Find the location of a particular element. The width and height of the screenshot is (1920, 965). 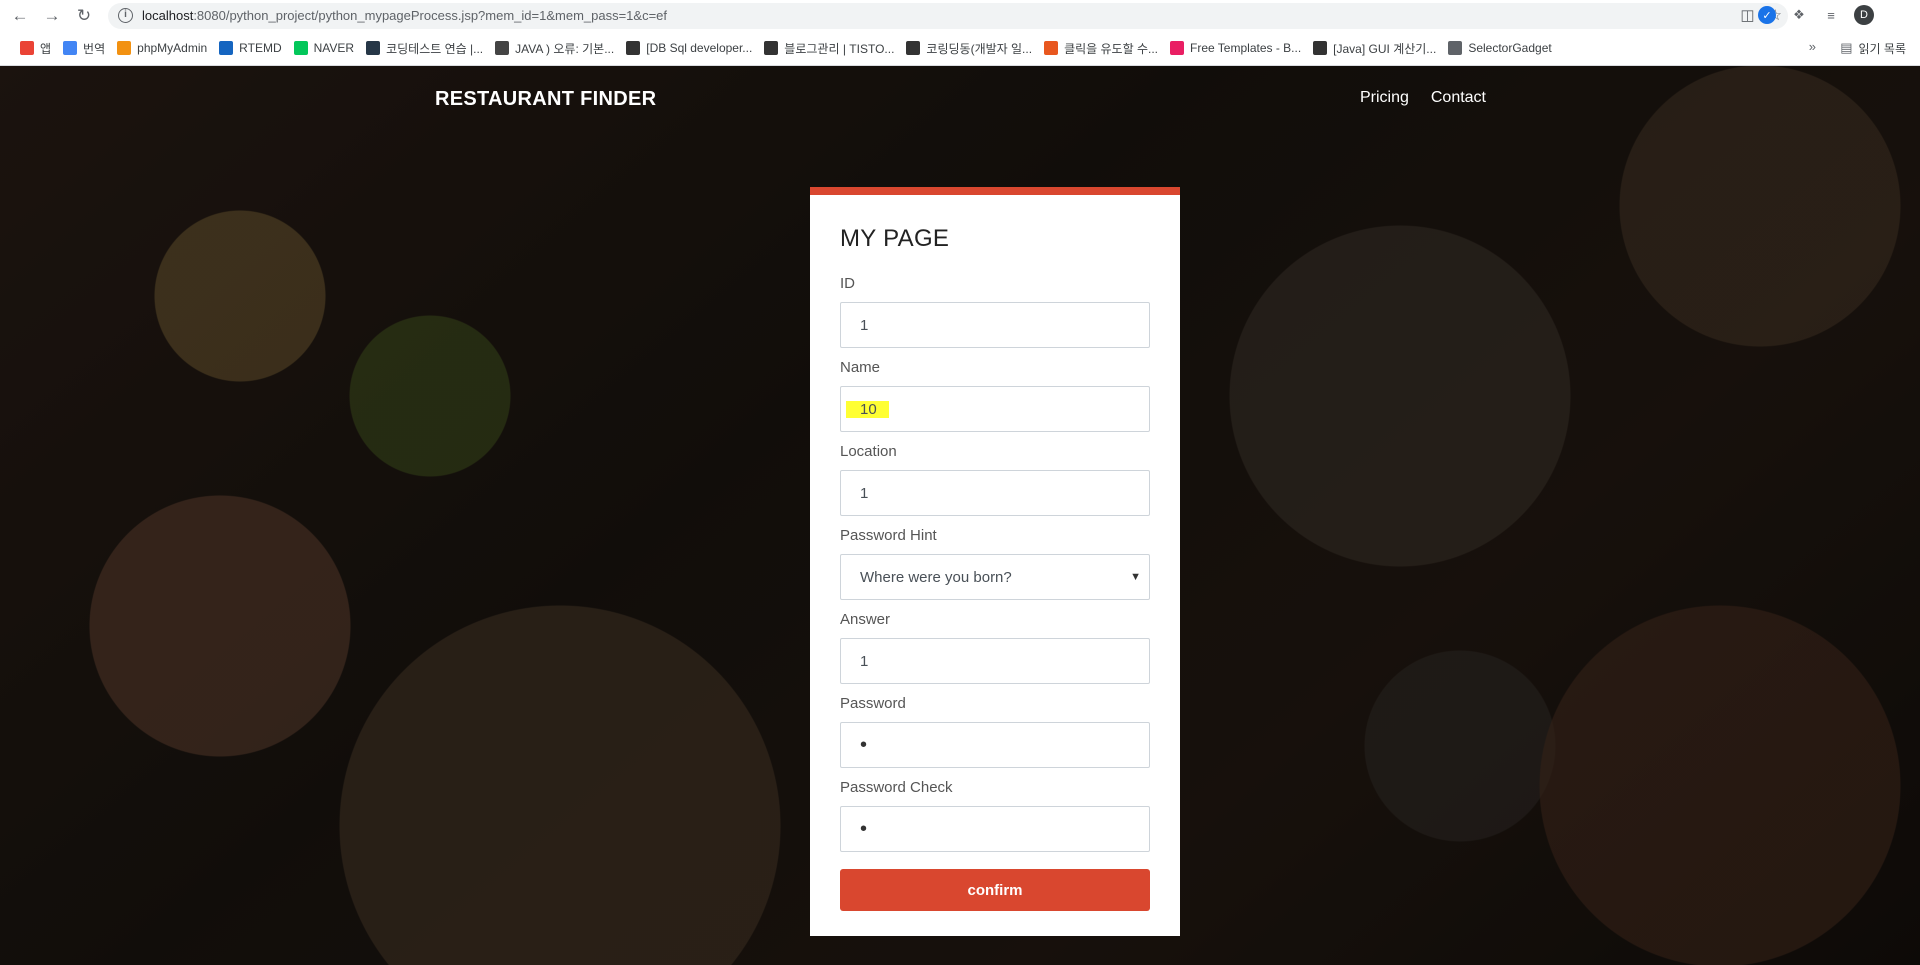

id-label: ID is located at coordinates (847, 283).